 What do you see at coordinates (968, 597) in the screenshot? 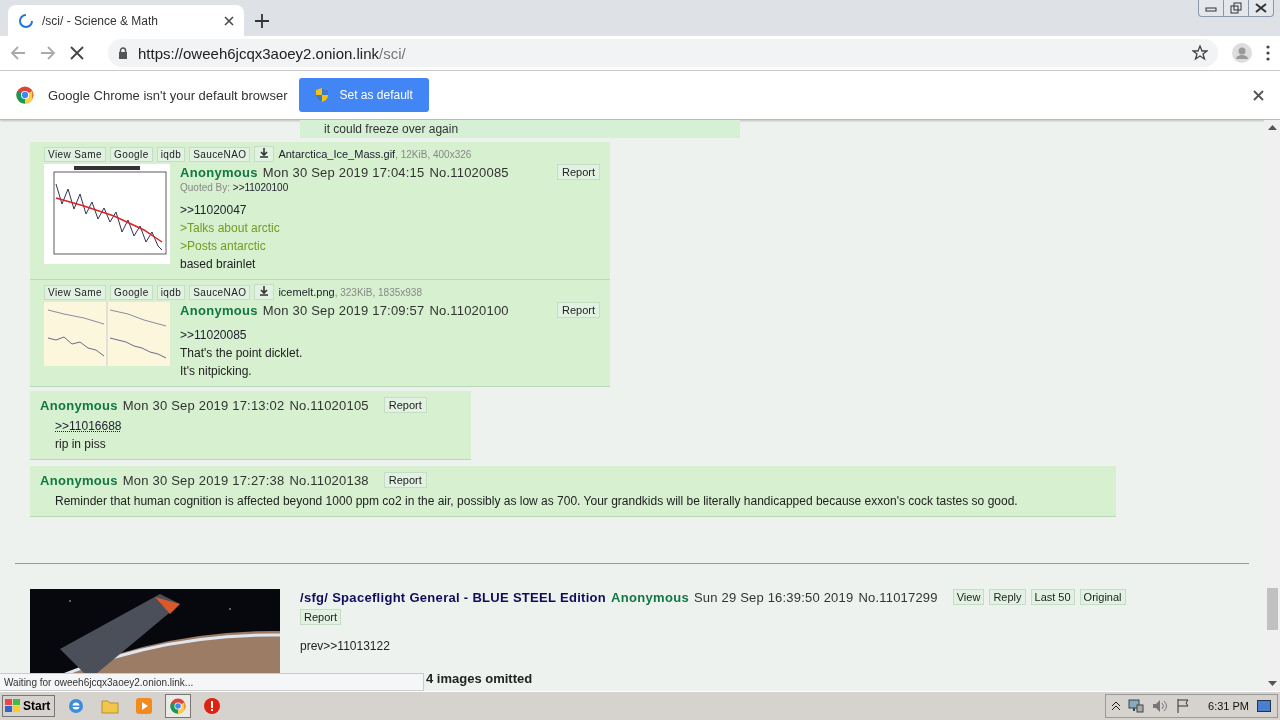
I see `thread-action-button: View` at bounding box center [968, 597].